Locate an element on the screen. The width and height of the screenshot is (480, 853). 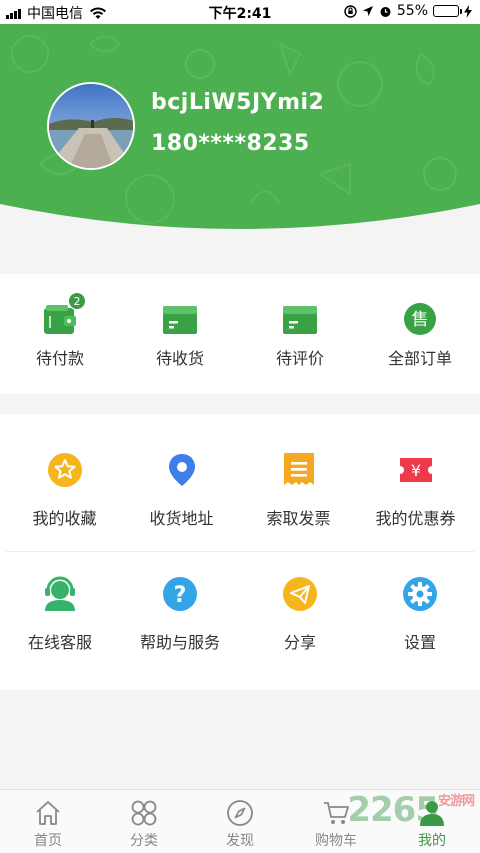
battery-icon is located at coordinates (447, 11).